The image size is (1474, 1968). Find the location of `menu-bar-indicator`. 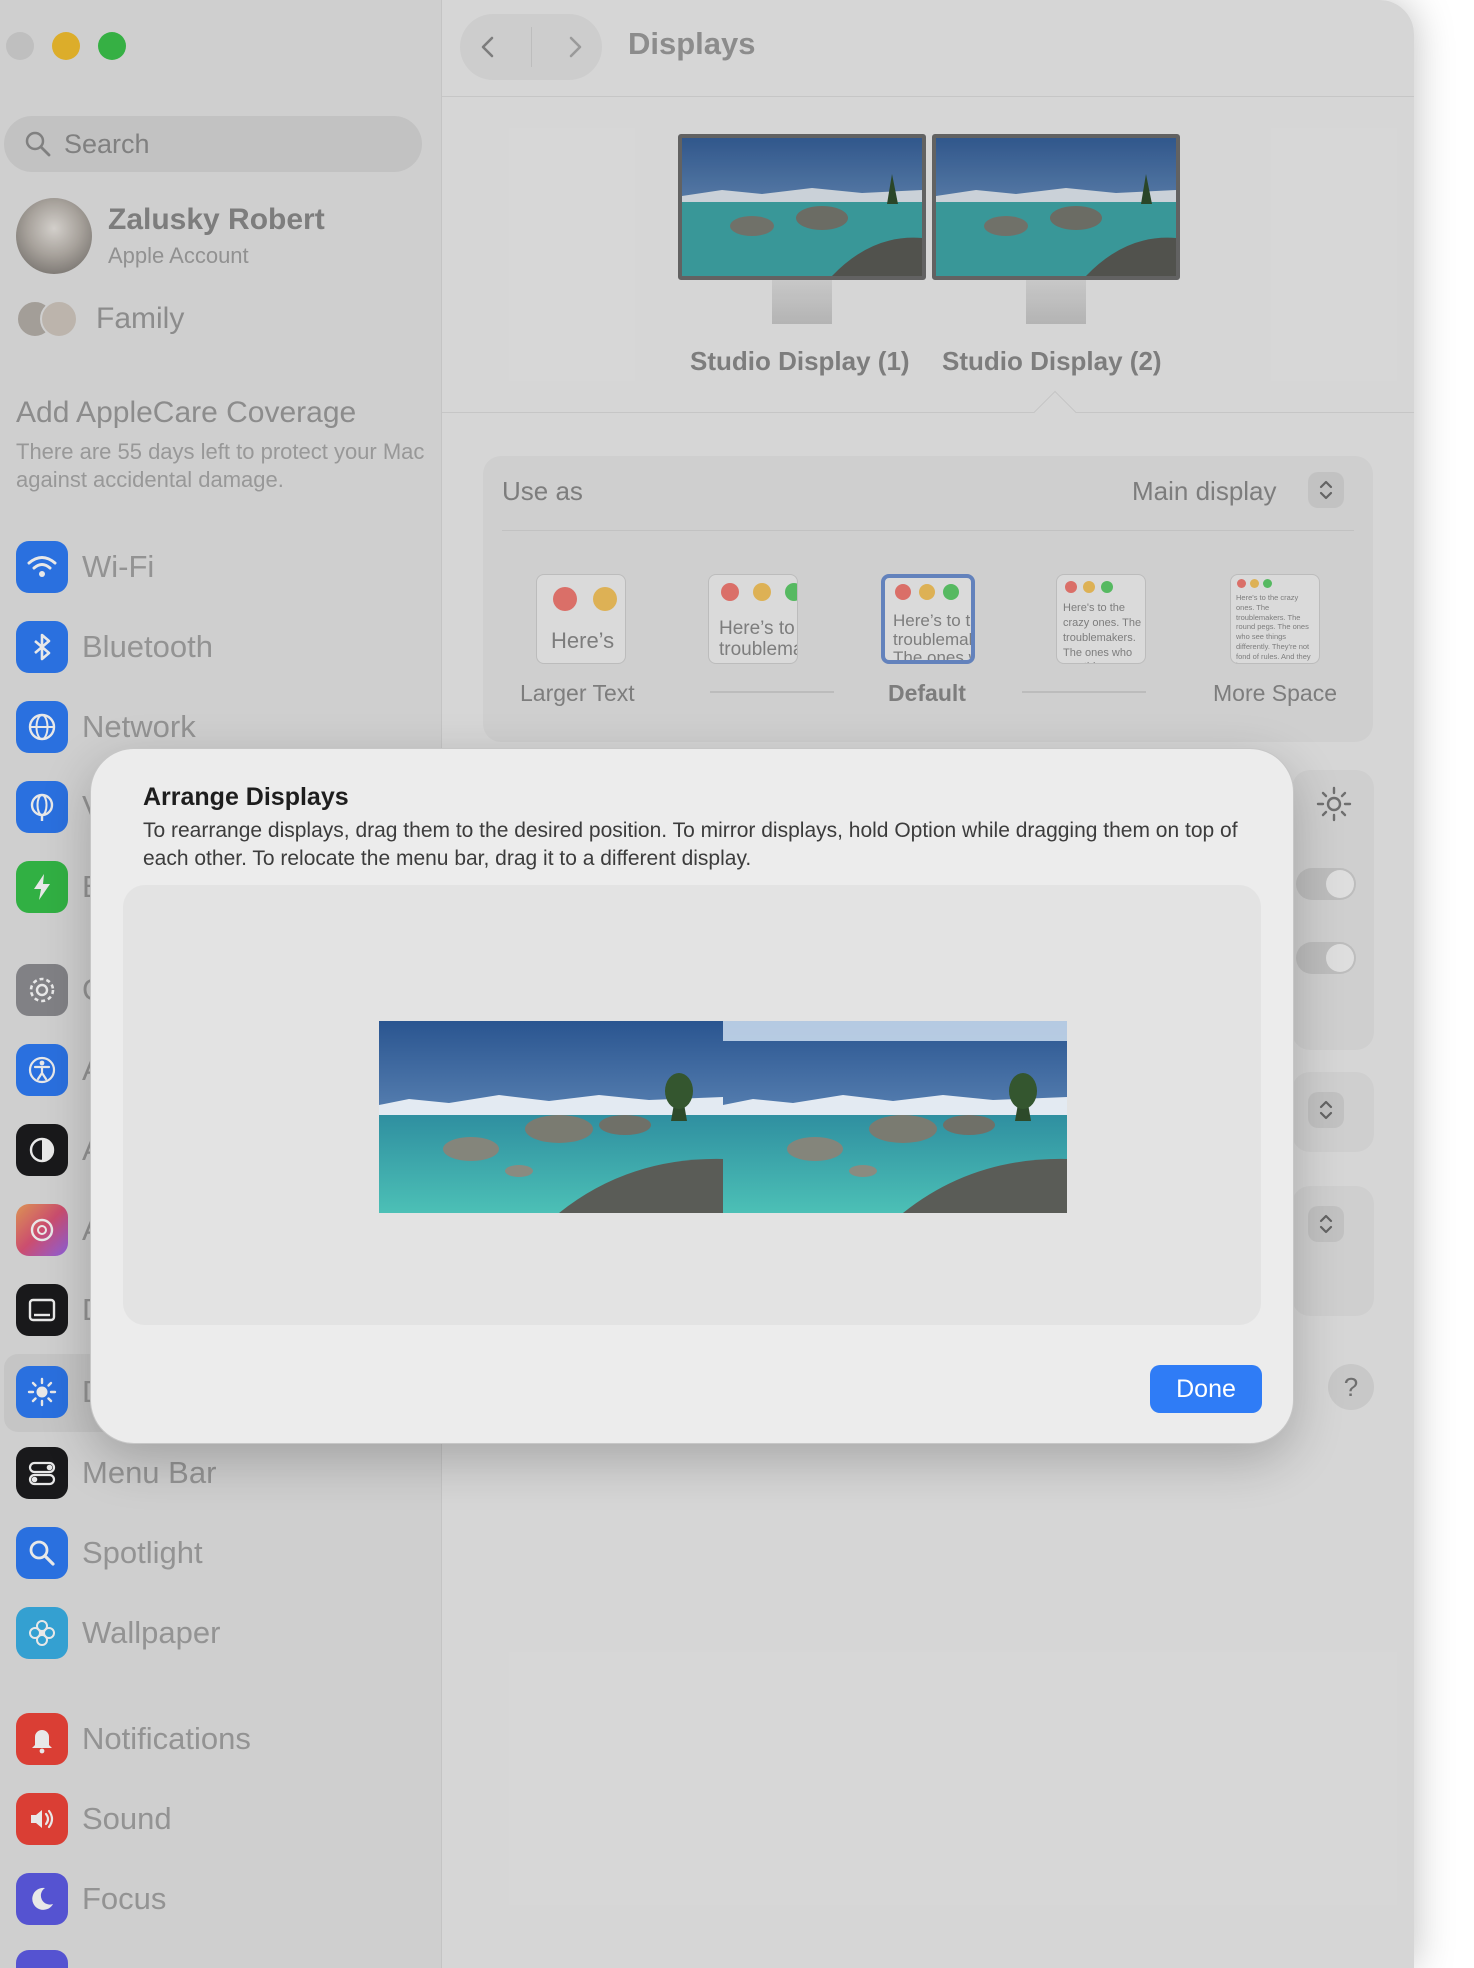

menu-bar-indicator is located at coordinates (895, 1031).